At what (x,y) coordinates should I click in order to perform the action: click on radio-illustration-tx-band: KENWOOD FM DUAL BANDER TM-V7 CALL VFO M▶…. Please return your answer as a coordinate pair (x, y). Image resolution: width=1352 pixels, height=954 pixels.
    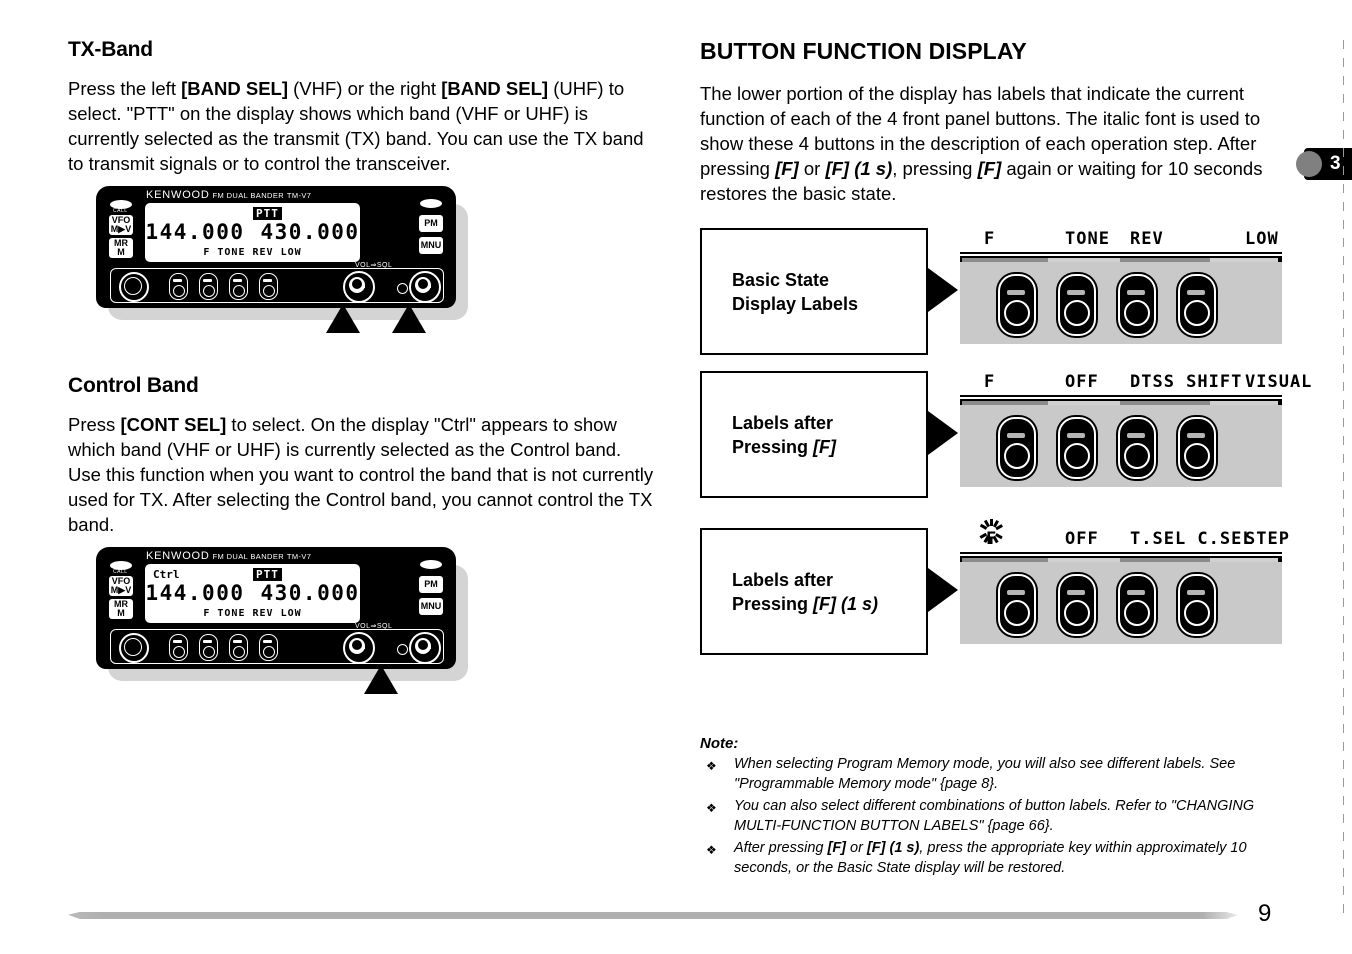
    Looking at the image, I should click on (291, 260).